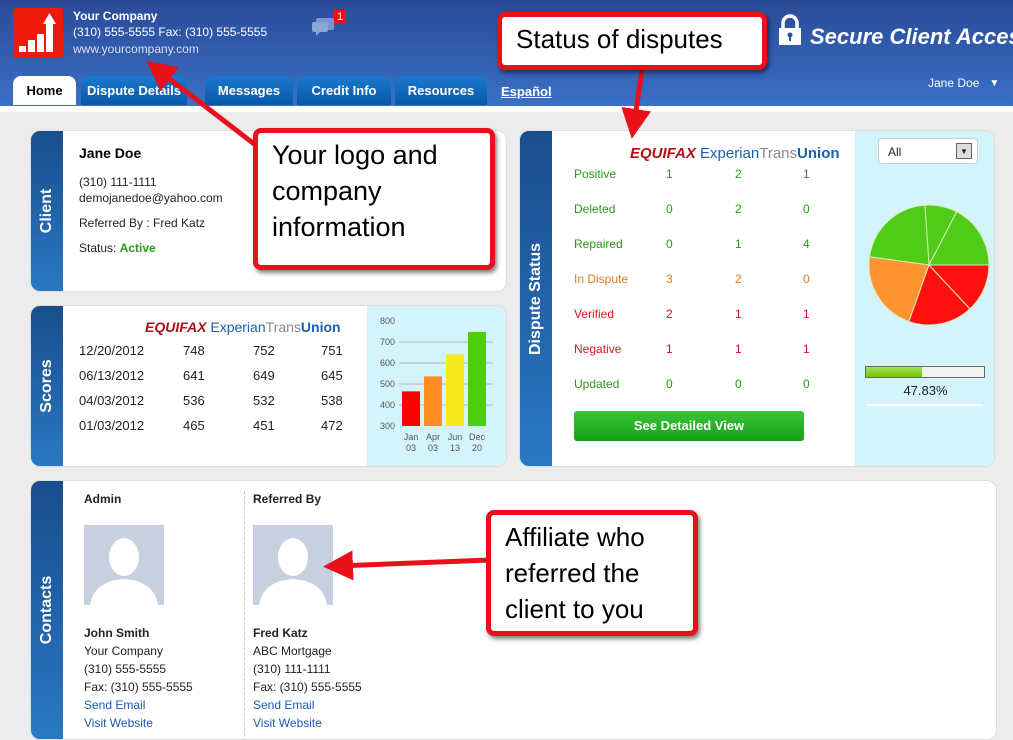 This screenshot has width=1013, height=740. I want to click on client-name: Jane Doe, so click(110, 153).